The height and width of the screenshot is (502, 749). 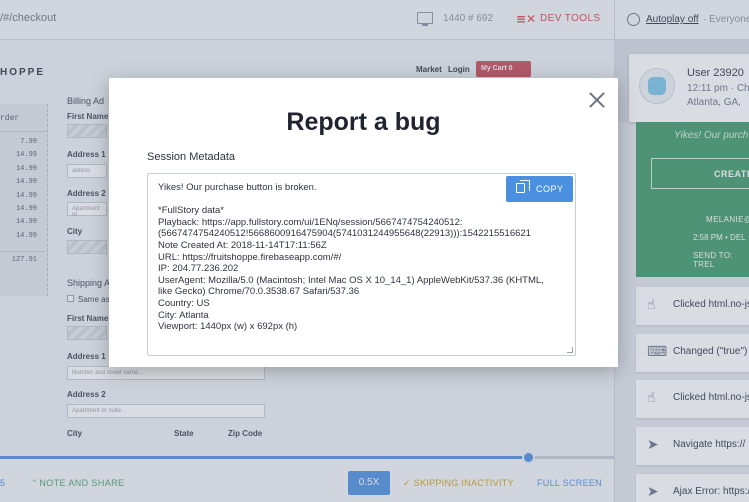 I want to click on metadata-line: *FullStory data*, so click(x=191, y=211).